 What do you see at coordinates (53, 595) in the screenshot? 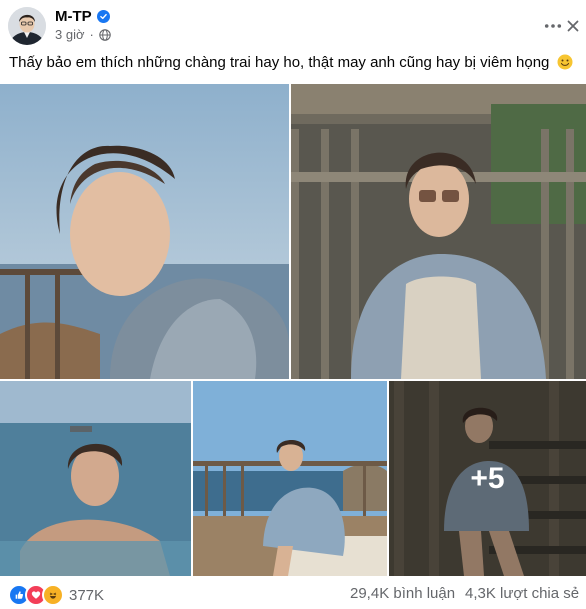
I see `haha-reaction-icon` at bounding box center [53, 595].